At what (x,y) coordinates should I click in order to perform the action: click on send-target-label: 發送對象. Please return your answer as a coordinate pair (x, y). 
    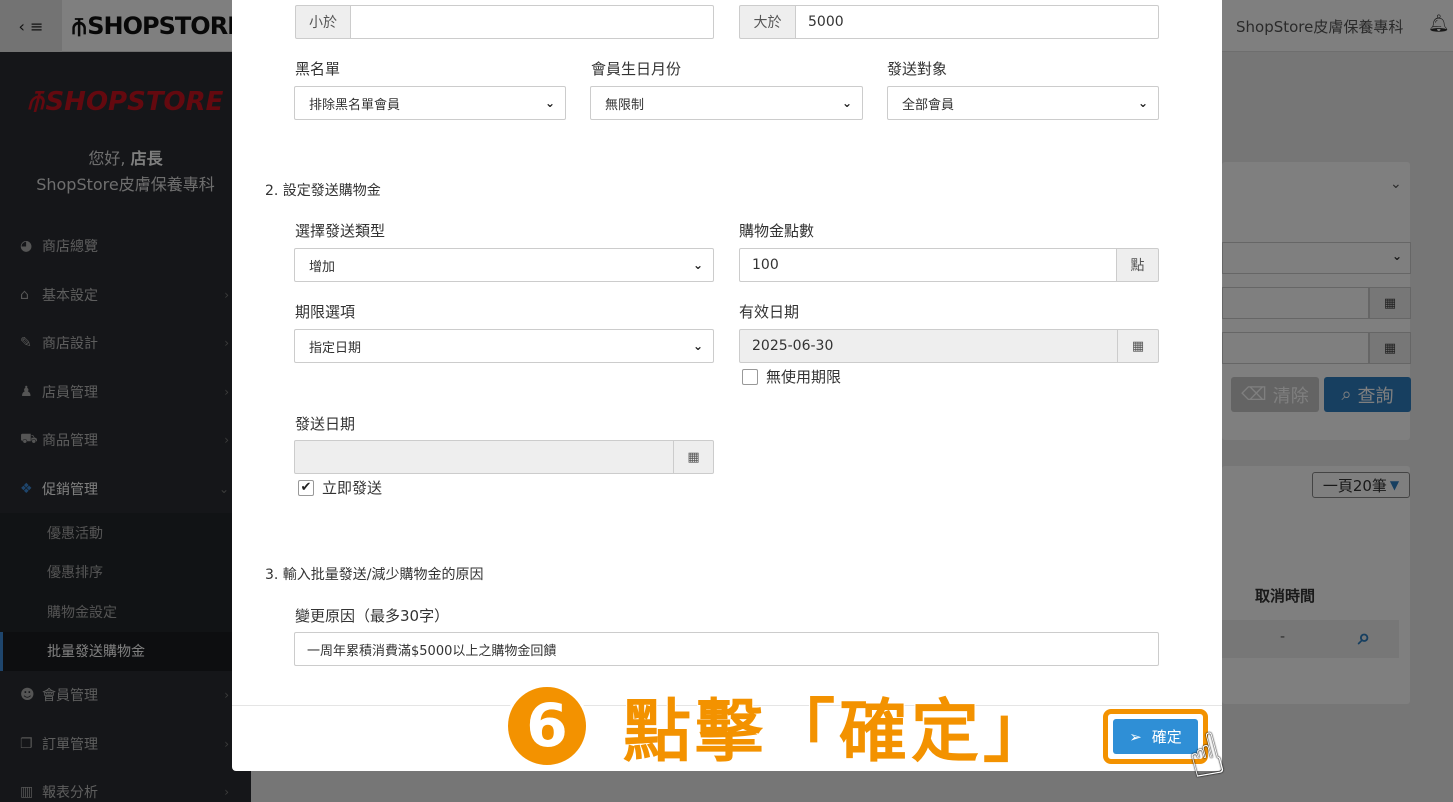
    Looking at the image, I should click on (917, 69).